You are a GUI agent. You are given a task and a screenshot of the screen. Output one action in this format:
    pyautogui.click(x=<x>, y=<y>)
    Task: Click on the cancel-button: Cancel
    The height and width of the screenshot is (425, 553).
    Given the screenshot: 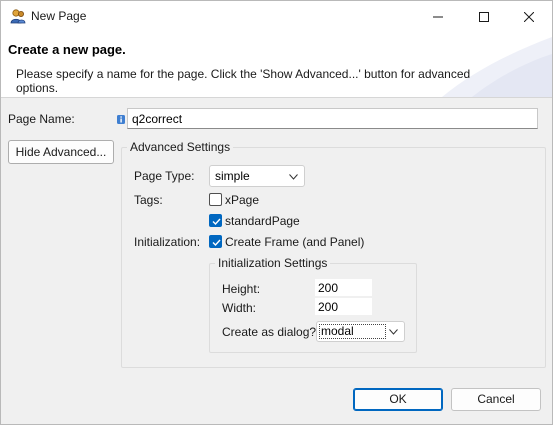 What is the action you would take?
    pyautogui.click(x=496, y=399)
    